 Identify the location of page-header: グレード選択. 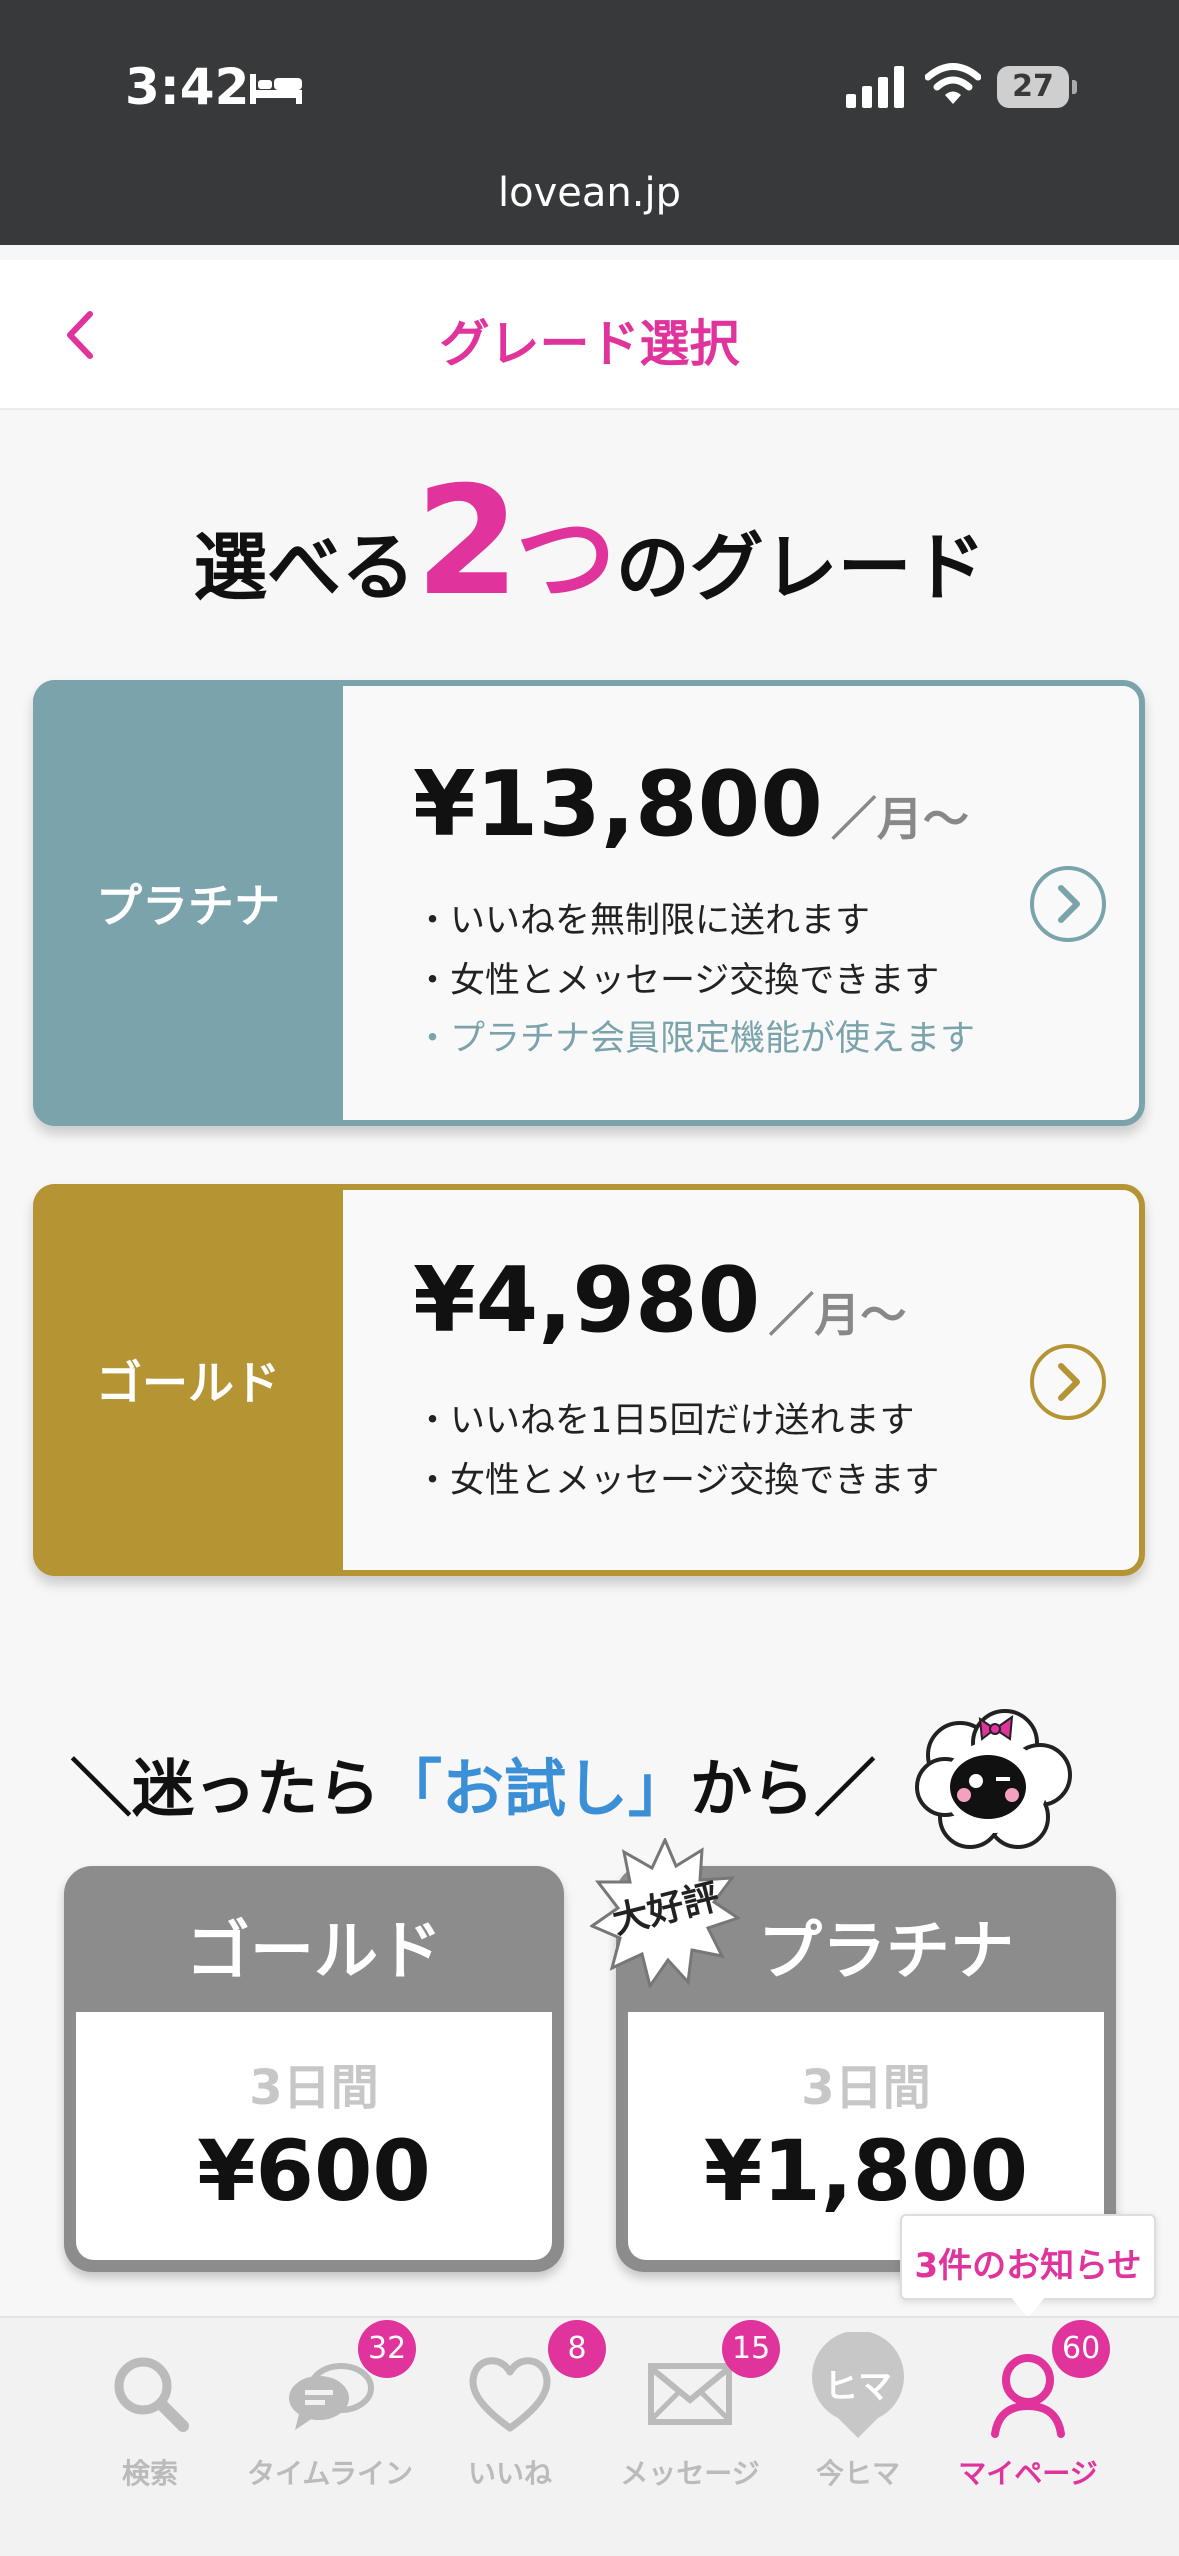
(589, 335).